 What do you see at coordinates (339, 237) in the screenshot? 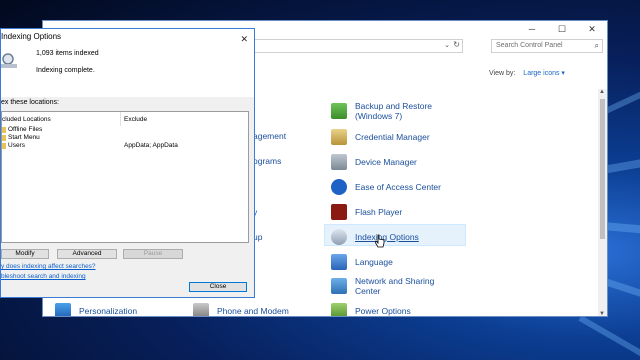
I see `indexing-icon` at bounding box center [339, 237].